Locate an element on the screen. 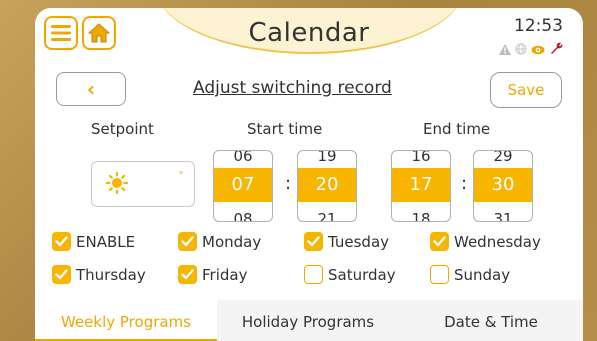 This screenshot has height=341, width=597. tab-date-time: Date & Time is located at coordinates (491, 320).